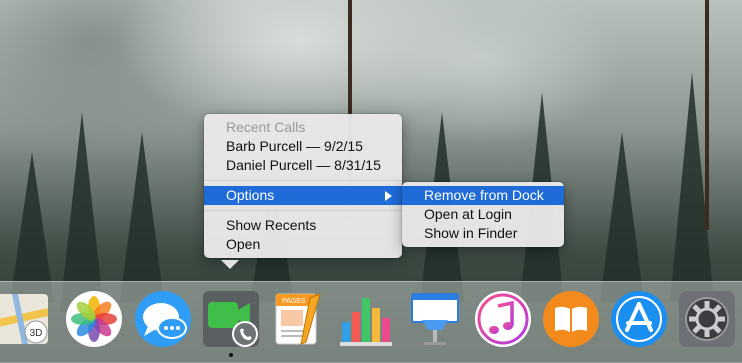  What do you see at coordinates (25, 319) in the screenshot?
I see `maps-icon: 3D` at bounding box center [25, 319].